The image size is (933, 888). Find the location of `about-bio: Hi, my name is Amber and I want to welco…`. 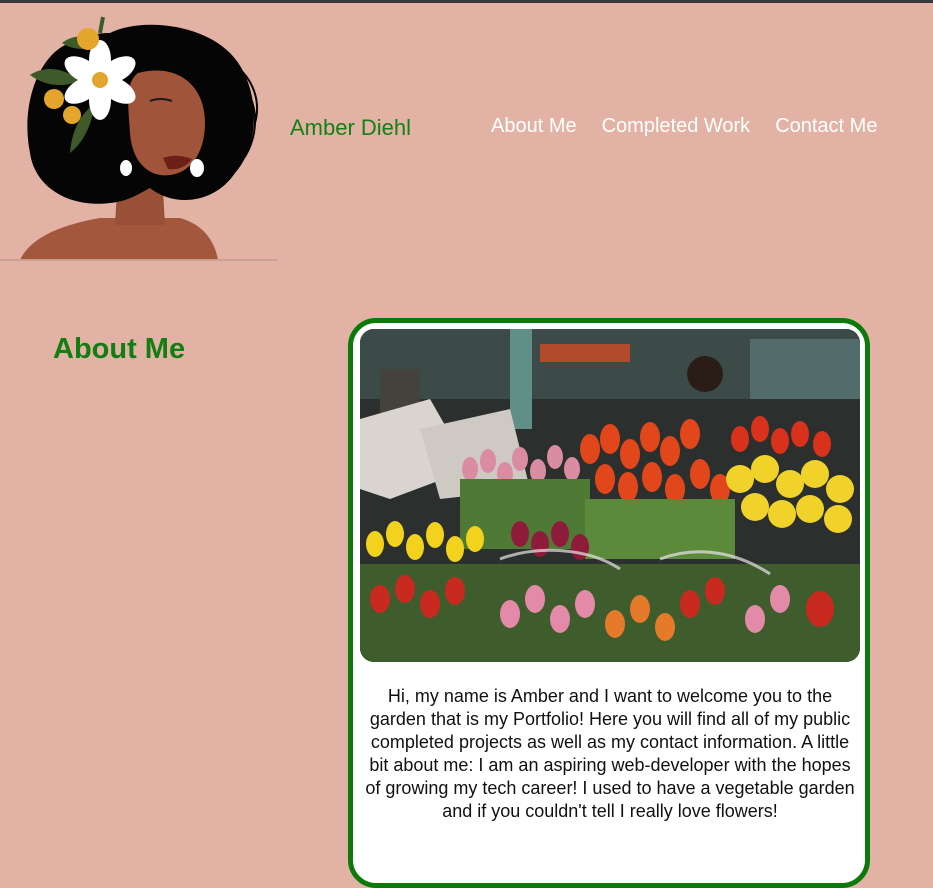

about-bio: Hi, my name is Amber and I want to welco… is located at coordinates (610, 753).